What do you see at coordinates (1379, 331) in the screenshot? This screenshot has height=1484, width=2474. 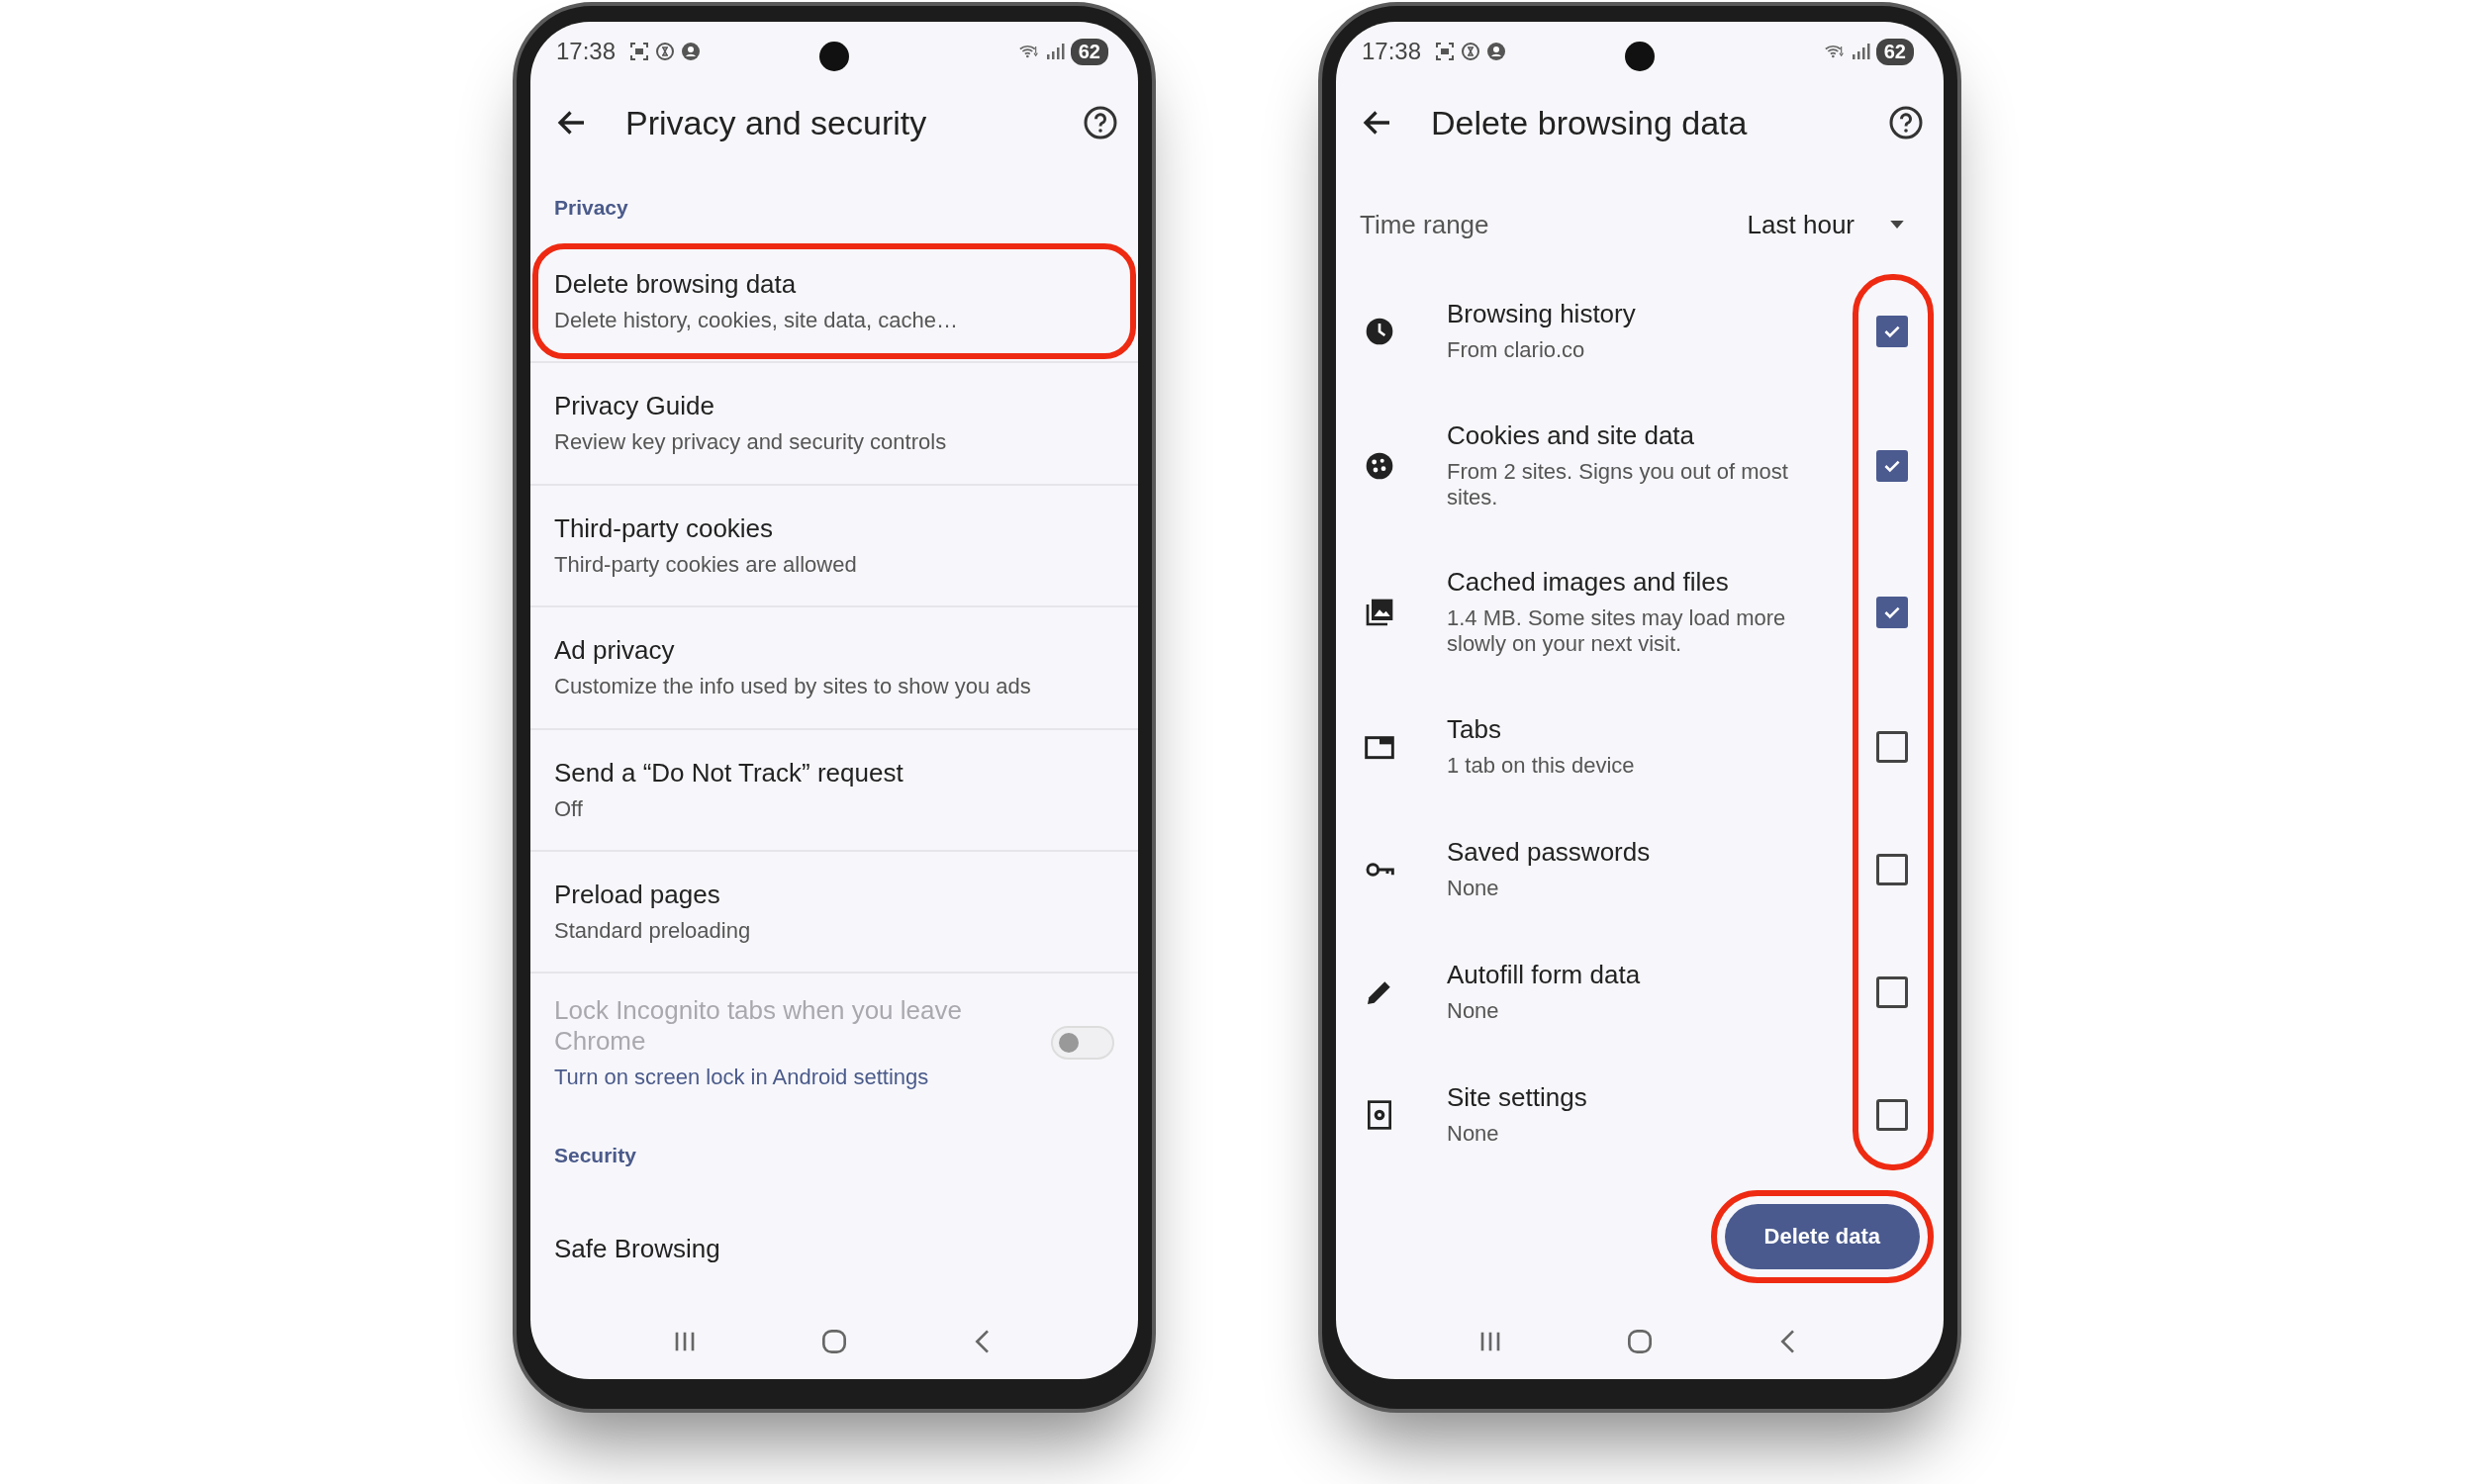 I see `clock-icon` at bounding box center [1379, 331].